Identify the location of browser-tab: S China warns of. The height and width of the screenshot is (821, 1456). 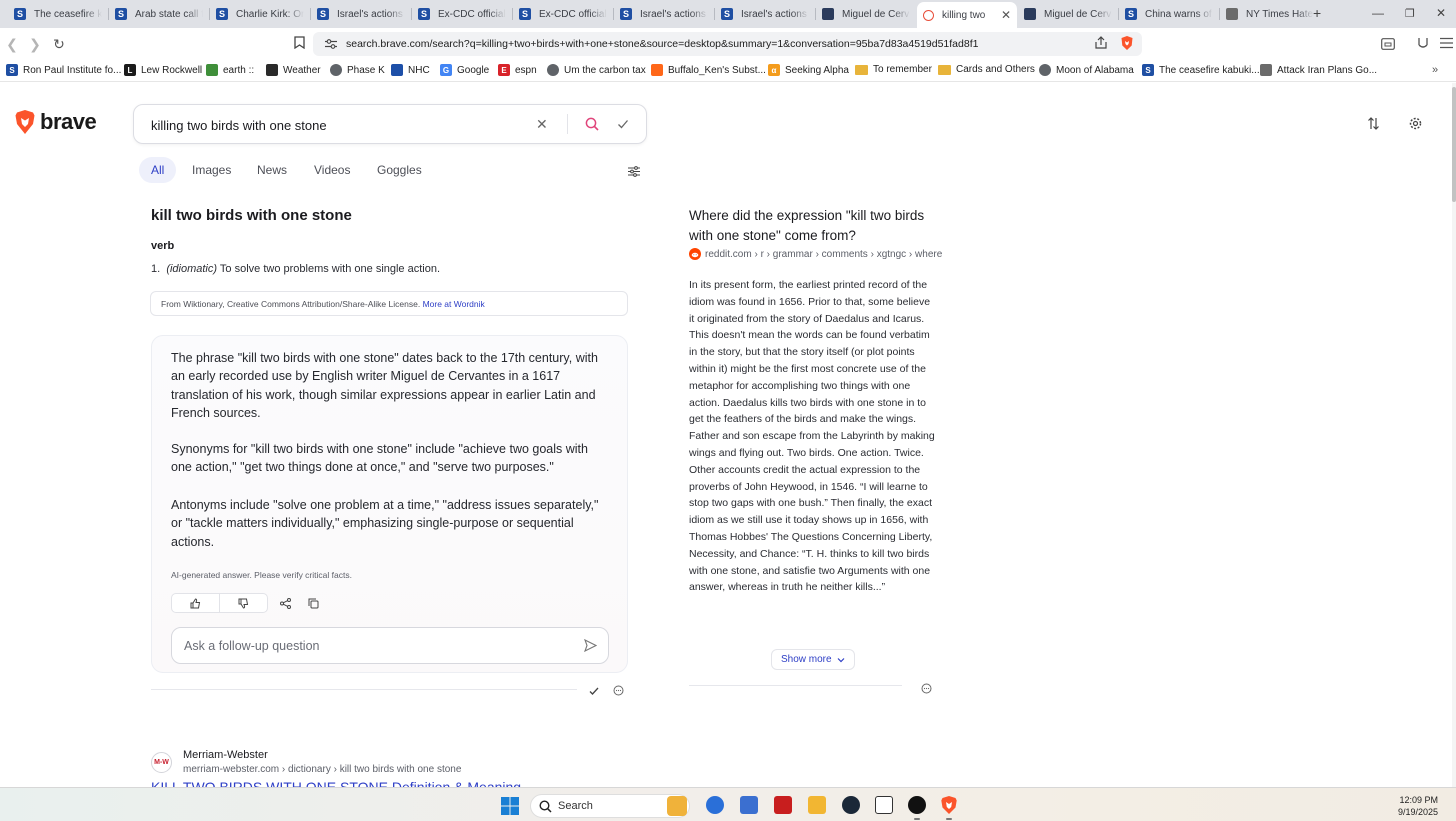
(1169, 14).